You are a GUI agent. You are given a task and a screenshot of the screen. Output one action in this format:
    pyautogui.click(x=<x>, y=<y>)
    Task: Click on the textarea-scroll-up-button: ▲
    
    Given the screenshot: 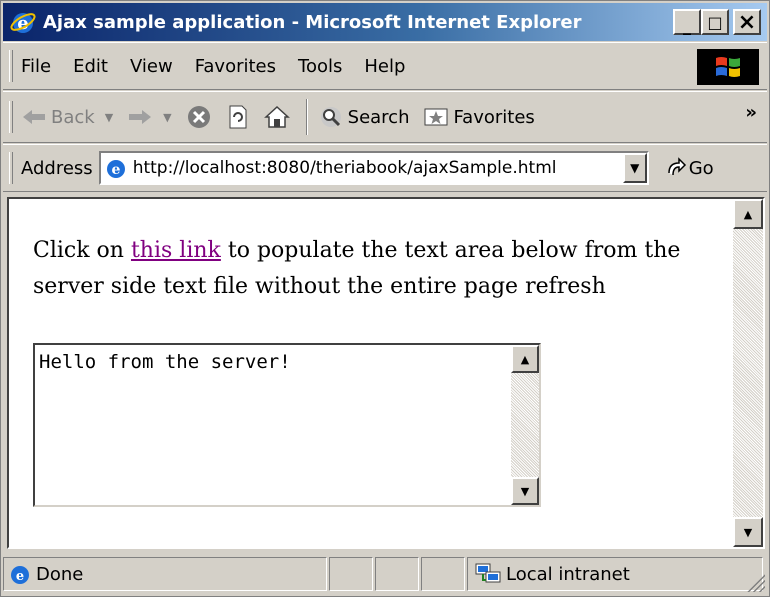 What is the action you would take?
    pyautogui.click(x=525, y=359)
    